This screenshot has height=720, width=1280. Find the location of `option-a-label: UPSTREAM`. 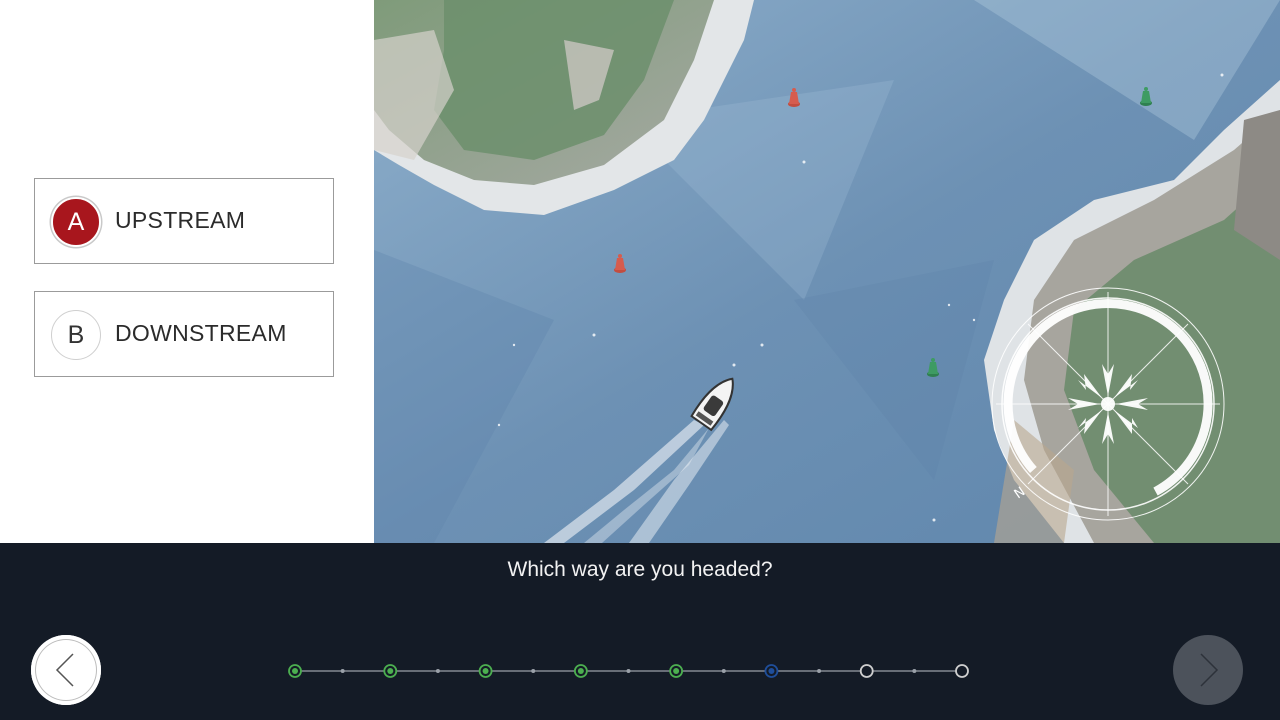

option-a-label: UPSTREAM is located at coordinates (180, 220).